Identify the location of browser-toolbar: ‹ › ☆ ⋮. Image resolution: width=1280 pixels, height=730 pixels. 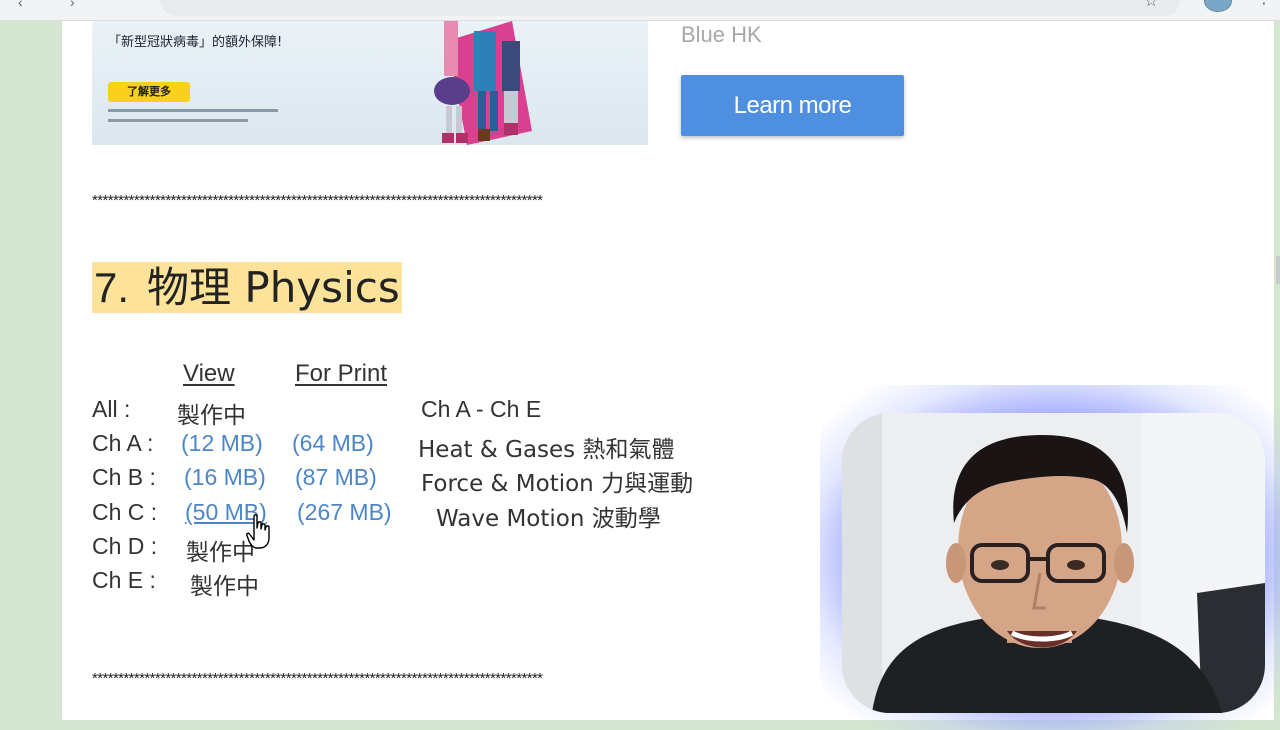
(640, 10).